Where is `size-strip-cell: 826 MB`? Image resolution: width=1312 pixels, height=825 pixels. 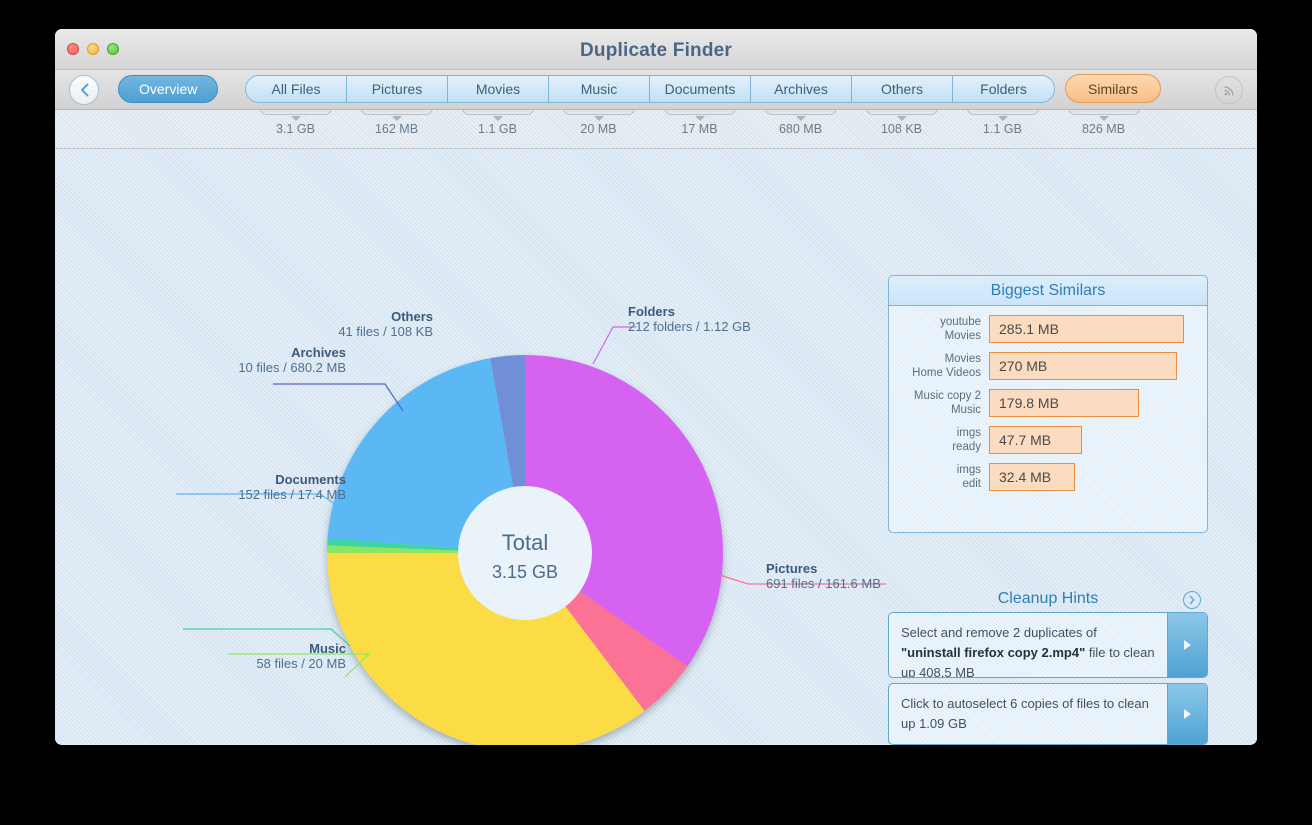 size-strip-cell: 826 MB is located at coordinates (1103, 129).